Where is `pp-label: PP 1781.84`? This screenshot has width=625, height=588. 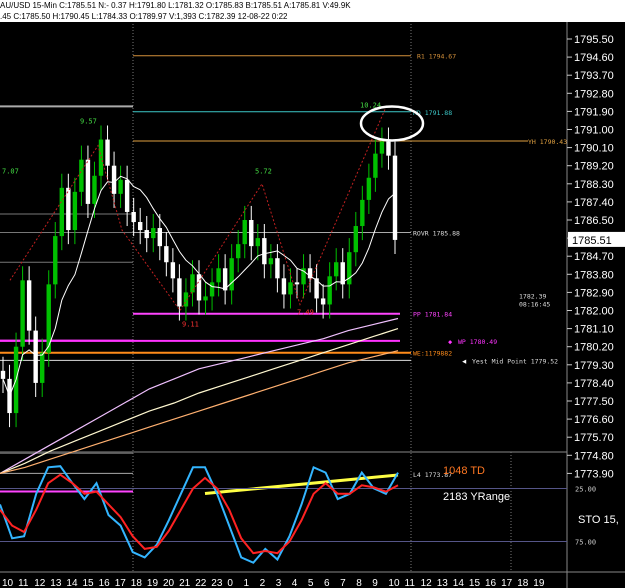
pp-label: PP 1781.84 is located at coordinates (432, 315).